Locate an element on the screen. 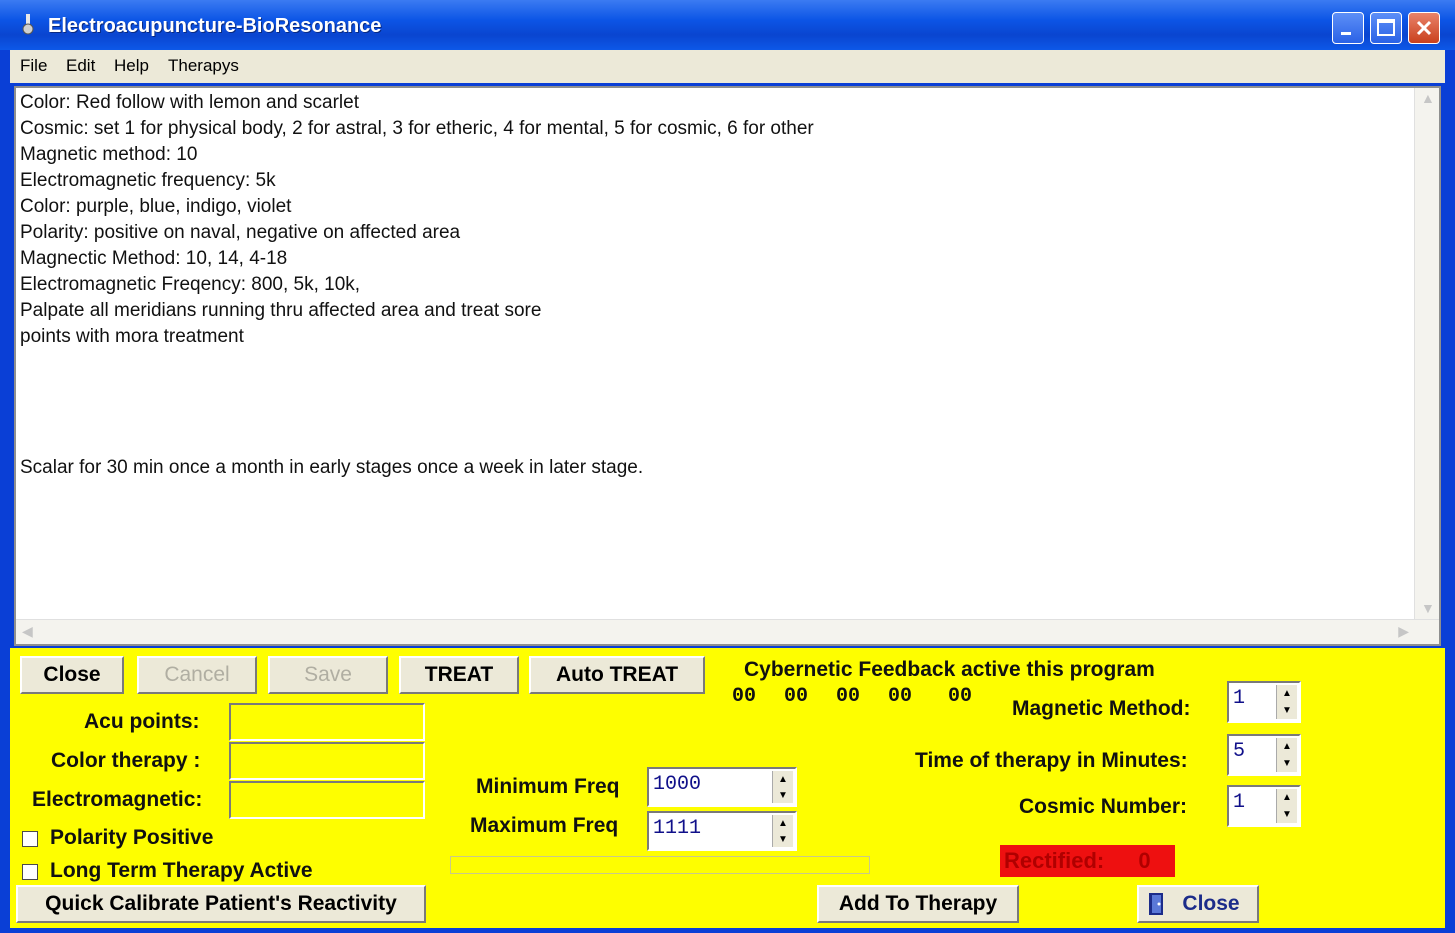  min-freq-spin-buttons: ▲ ▼ is located at coordinates (782, 787).